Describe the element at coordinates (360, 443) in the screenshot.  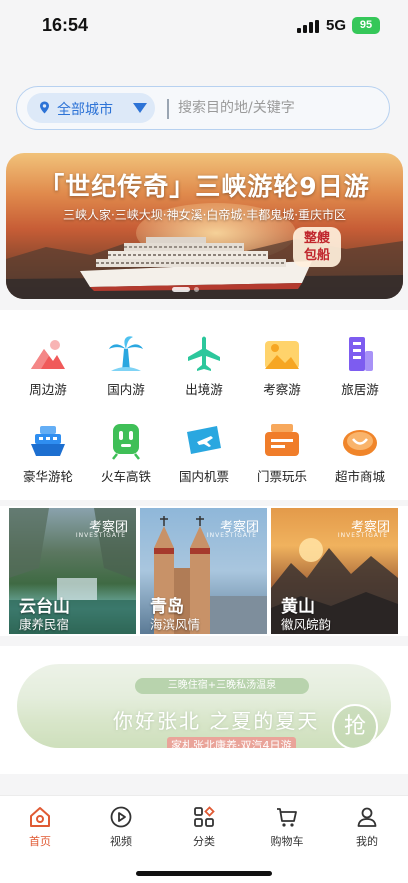
I see `shopping-icon` at that location.